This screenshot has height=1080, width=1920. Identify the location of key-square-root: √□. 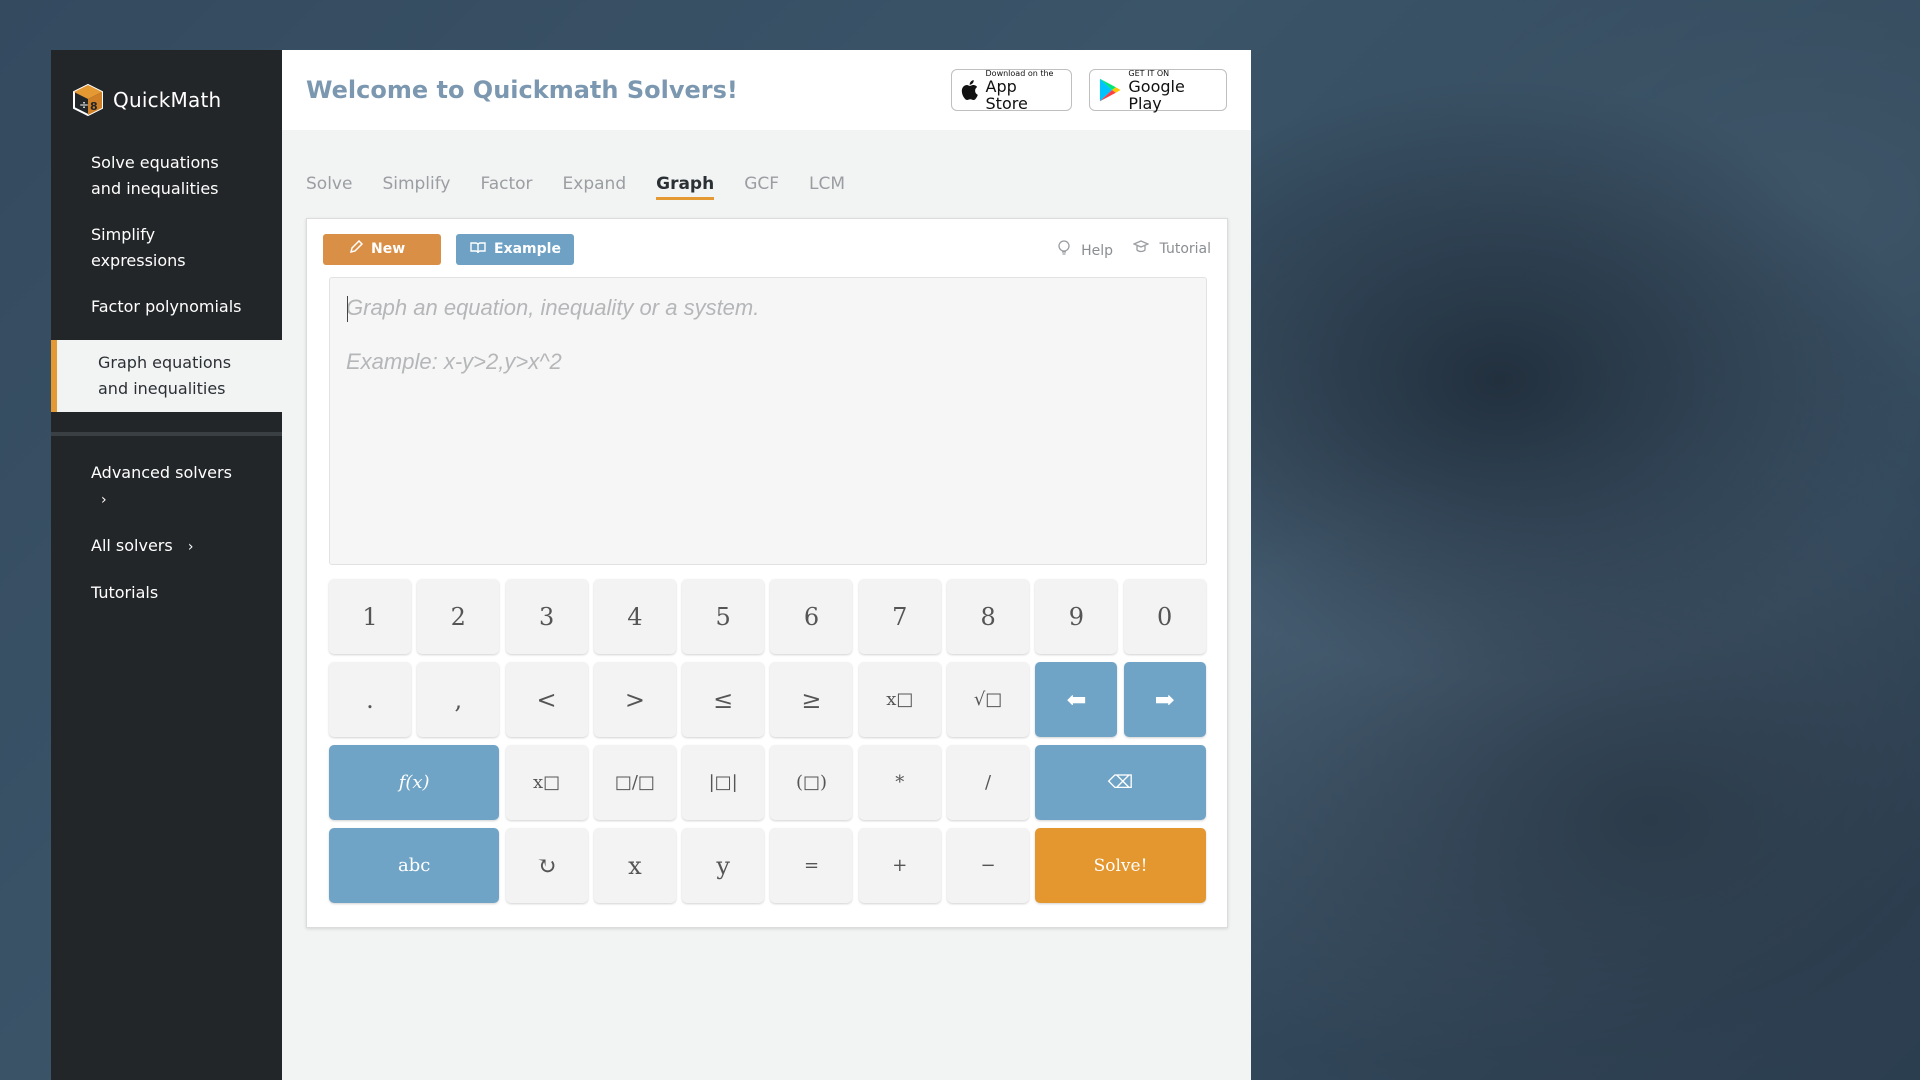
(988, 699).